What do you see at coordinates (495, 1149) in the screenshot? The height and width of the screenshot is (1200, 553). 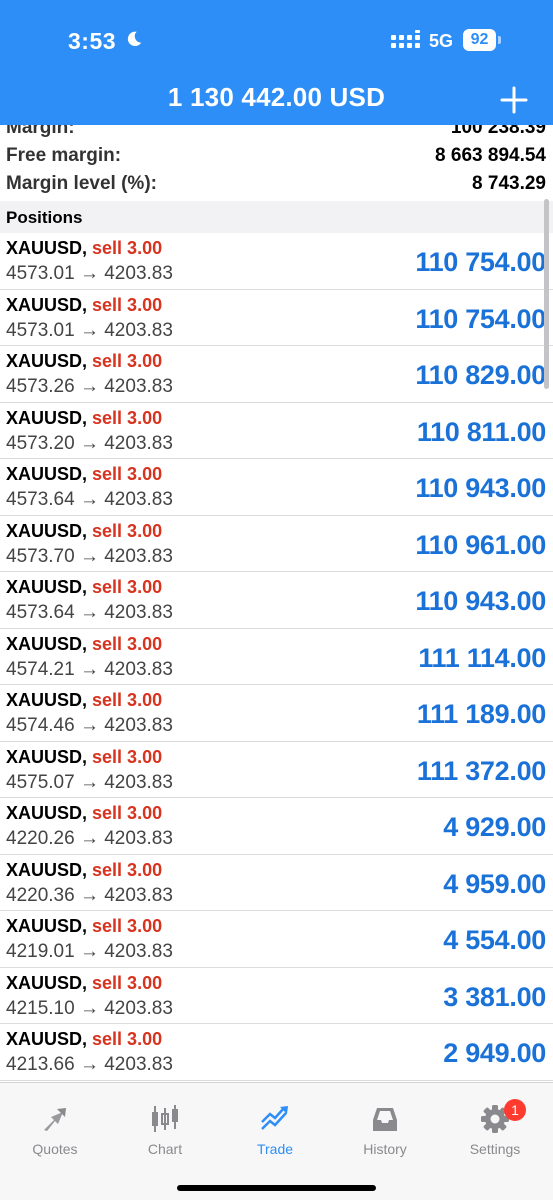 I see `tab-label: Settings` at bounding box center [495, 1149].